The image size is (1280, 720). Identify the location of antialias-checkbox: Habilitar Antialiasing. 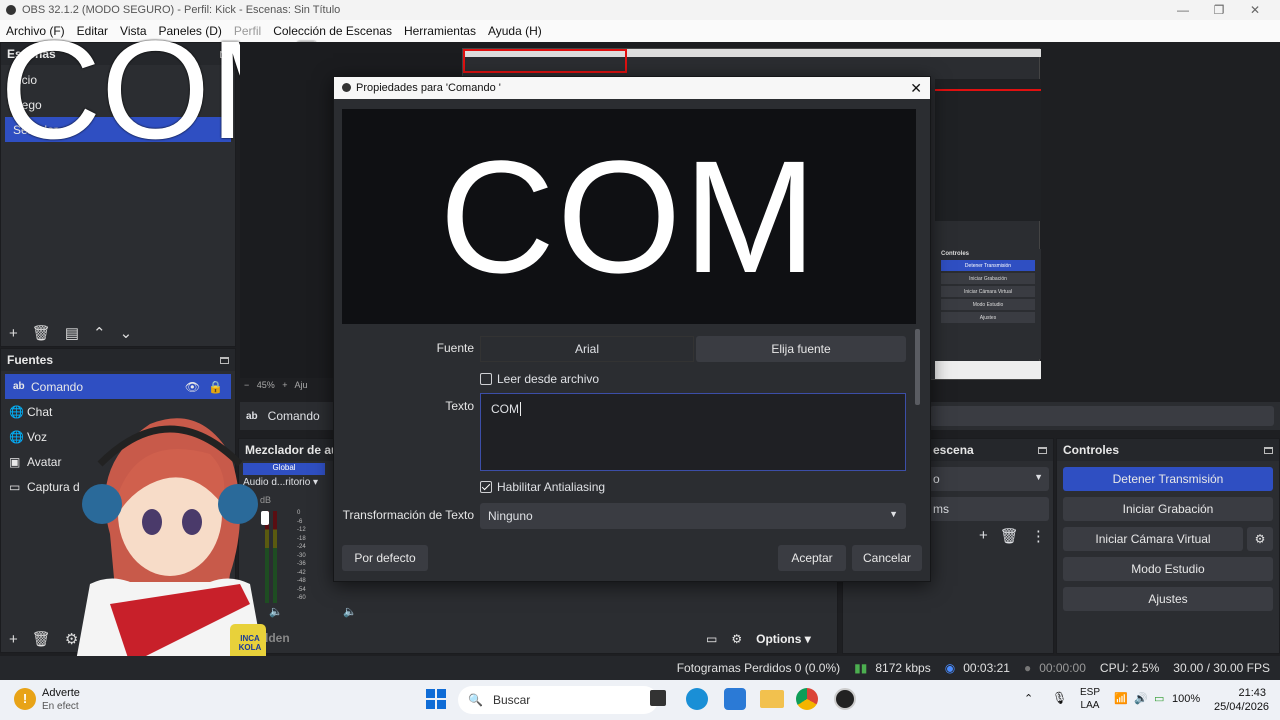
(542, 487).